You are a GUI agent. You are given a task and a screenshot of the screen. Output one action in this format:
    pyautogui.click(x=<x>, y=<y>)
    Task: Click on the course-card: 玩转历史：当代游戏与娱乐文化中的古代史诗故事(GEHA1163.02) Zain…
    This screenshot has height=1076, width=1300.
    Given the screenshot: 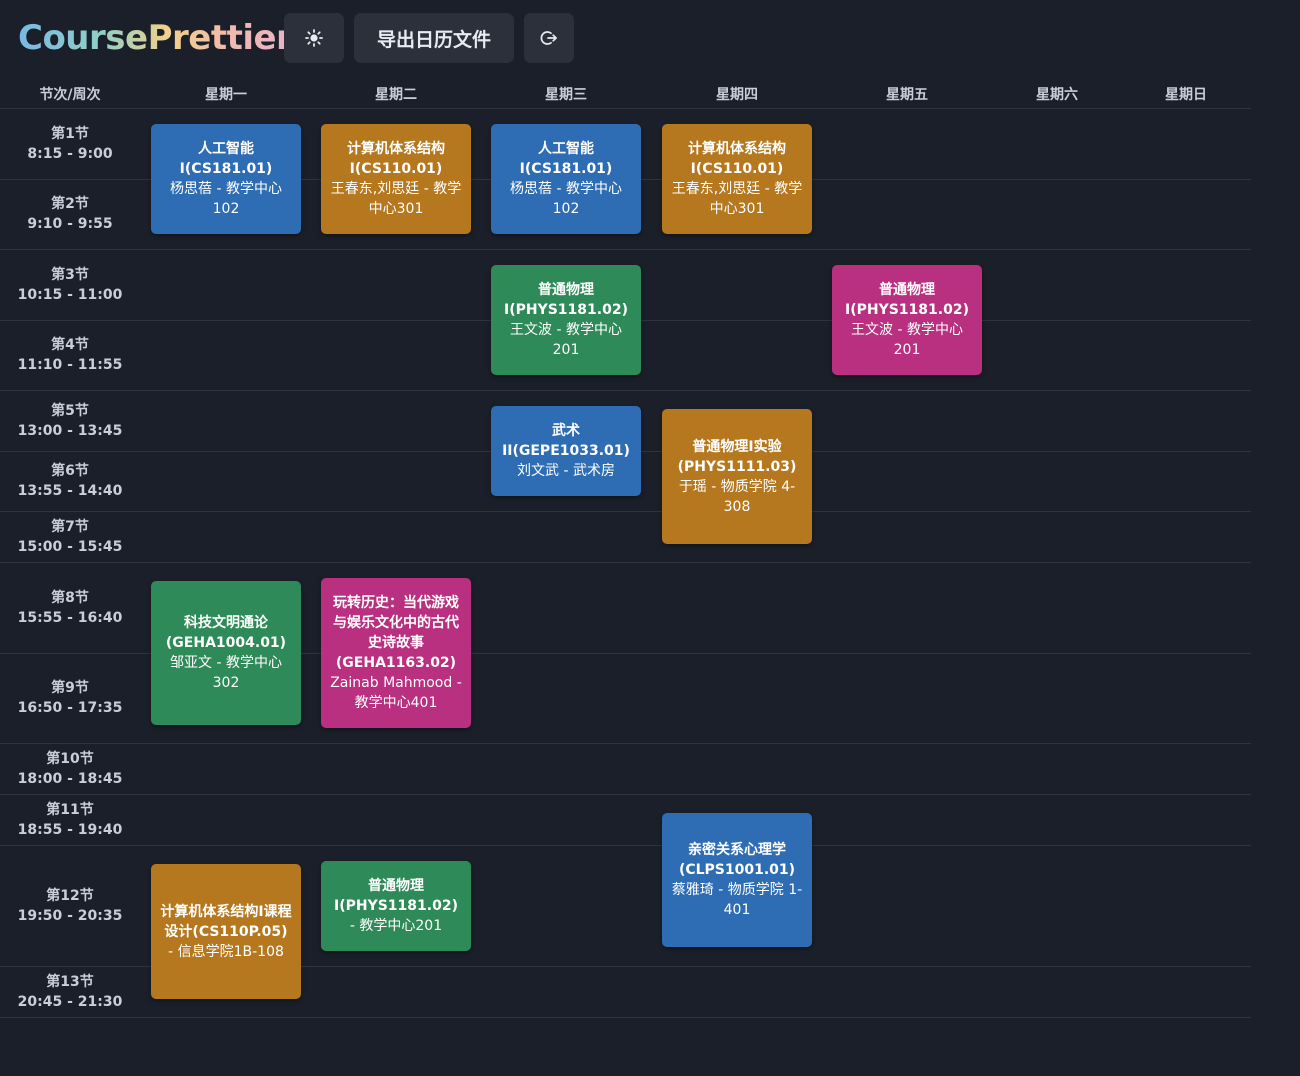 What is the action you would take?
    pyautogui.click(x=396, y=653)
    